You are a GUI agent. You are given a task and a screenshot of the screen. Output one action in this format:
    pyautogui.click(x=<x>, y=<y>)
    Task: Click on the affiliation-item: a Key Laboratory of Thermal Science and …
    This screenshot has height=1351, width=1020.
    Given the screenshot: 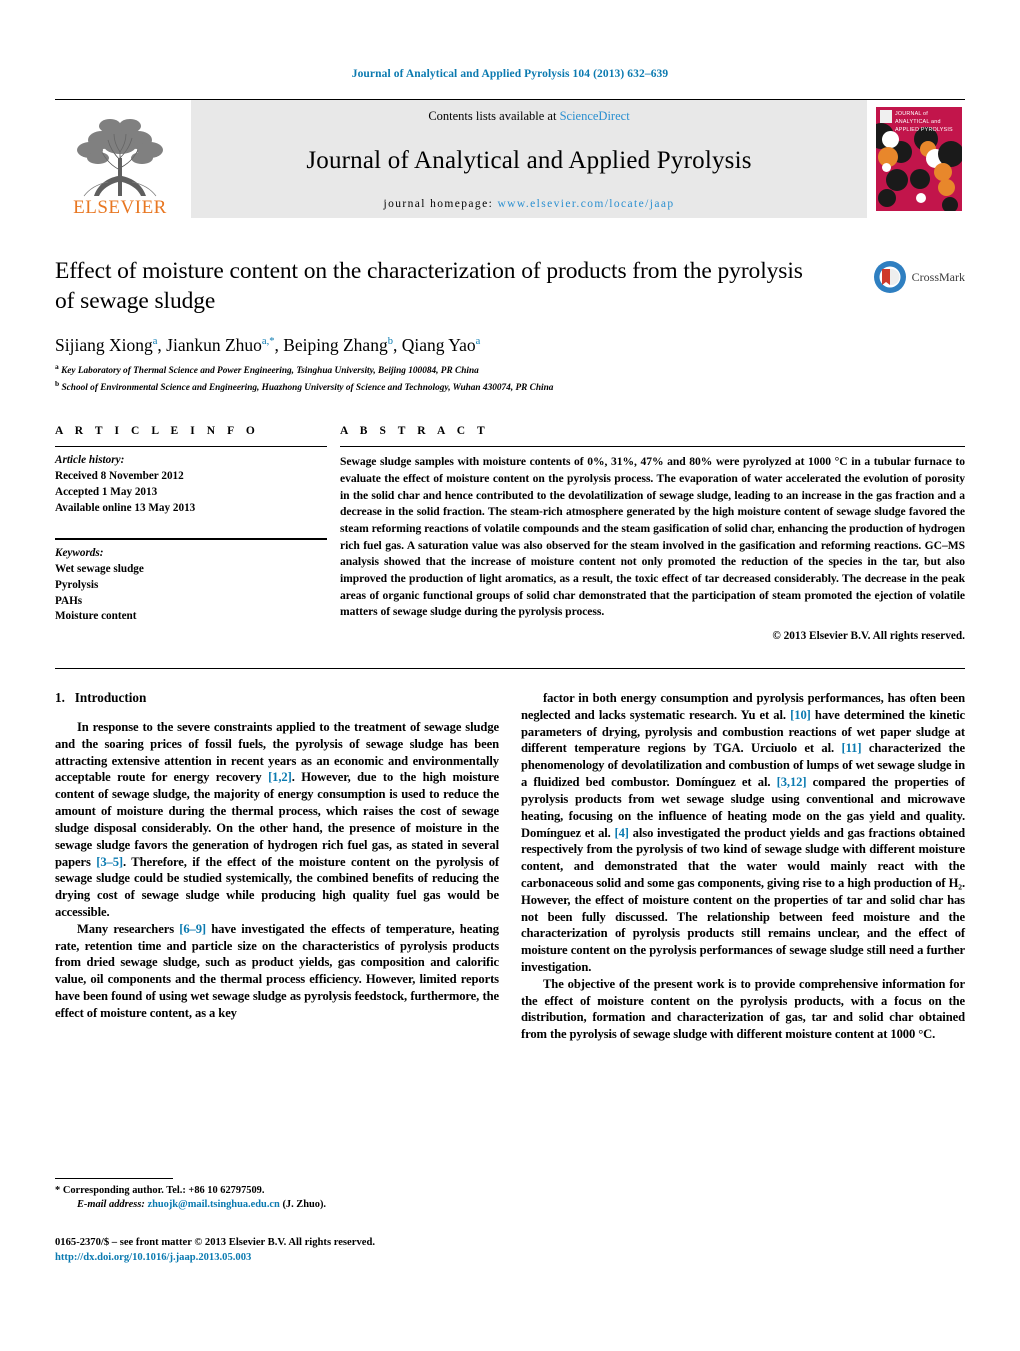 What is the action you would take?
    pyautogui.click(x=267, y=369)
    